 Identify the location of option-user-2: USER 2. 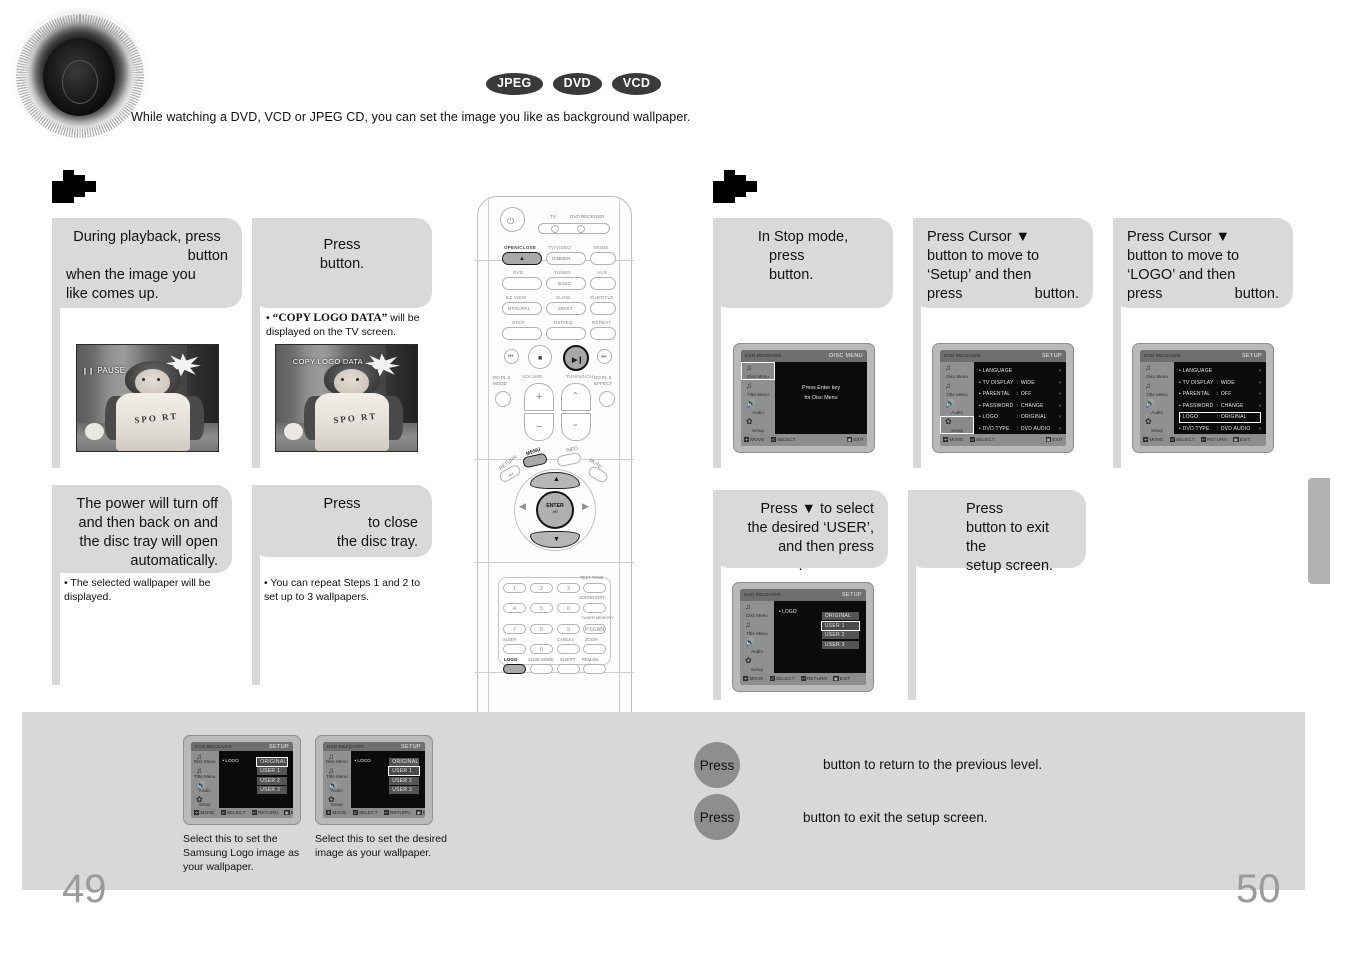
(840, 635).